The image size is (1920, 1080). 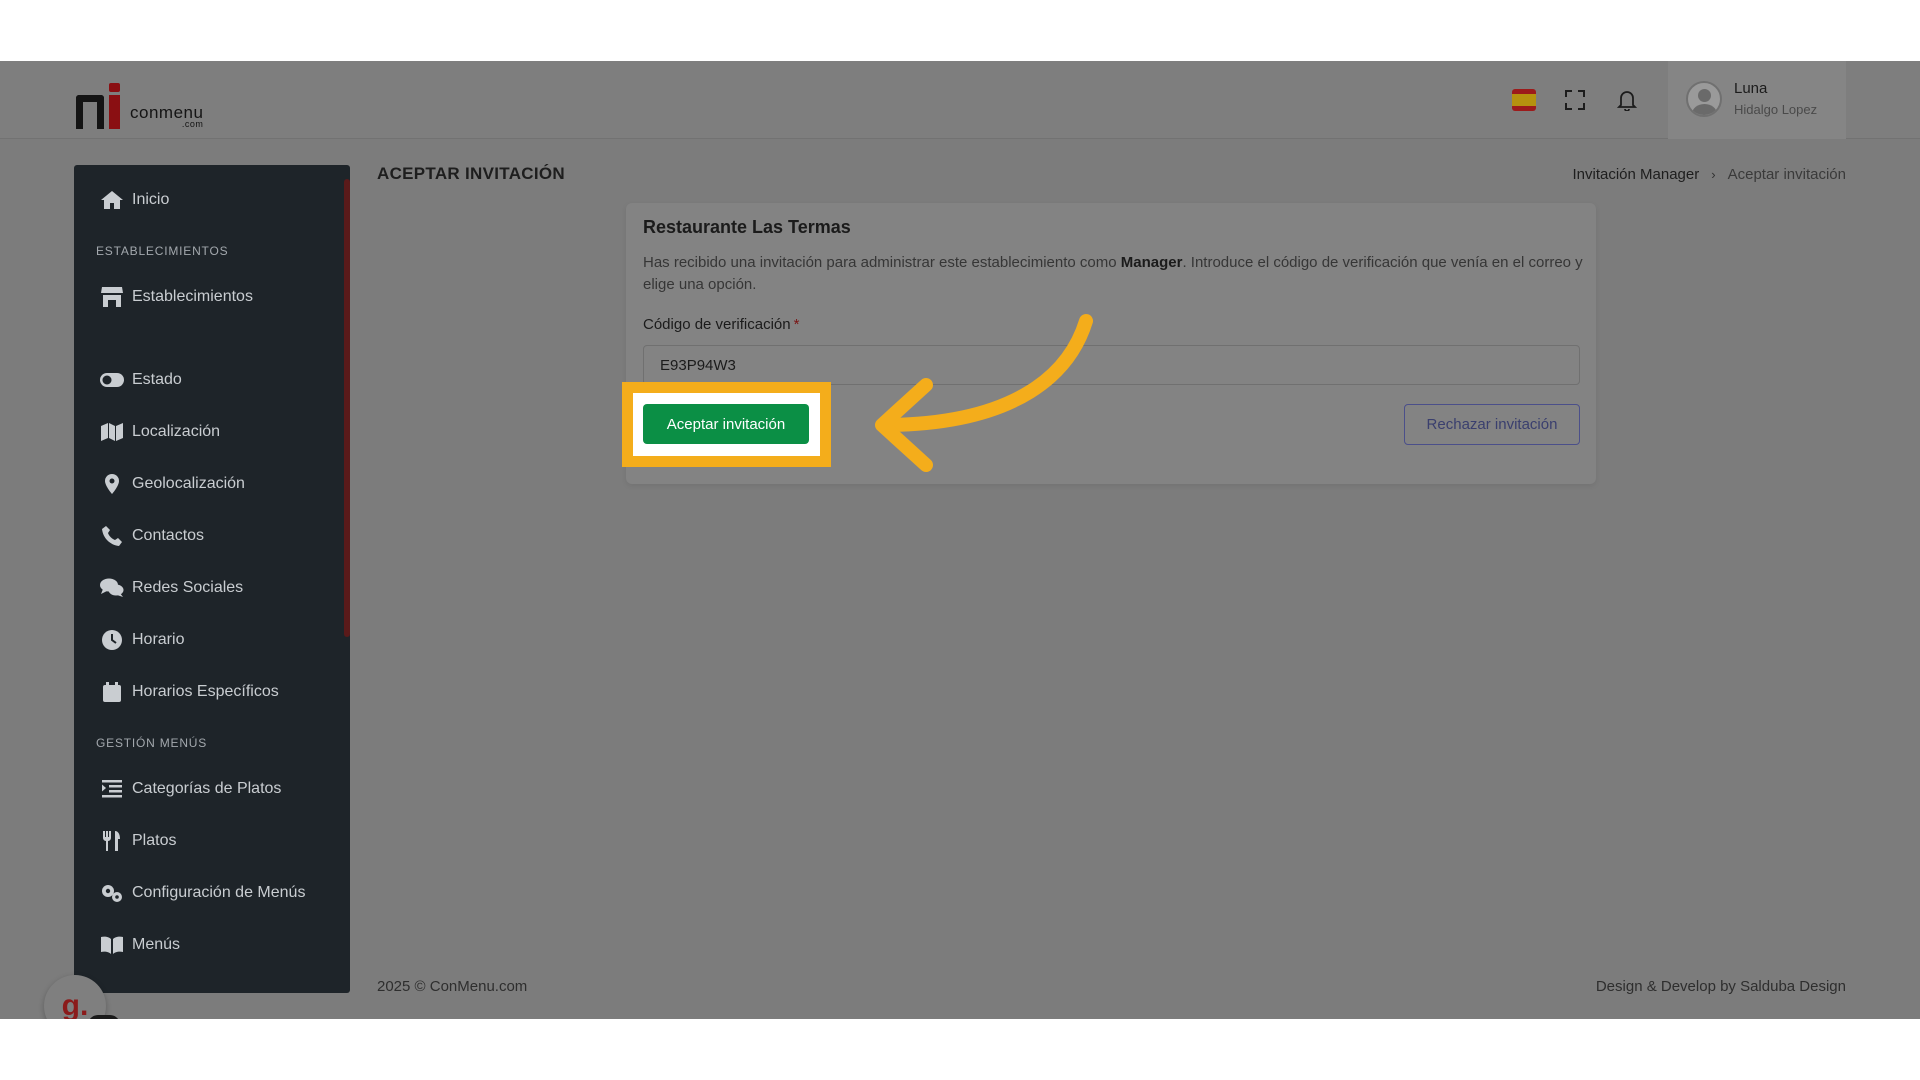 I want to click on sidebar-item-label: Horarios Específicos, so click(x=205, y=691).